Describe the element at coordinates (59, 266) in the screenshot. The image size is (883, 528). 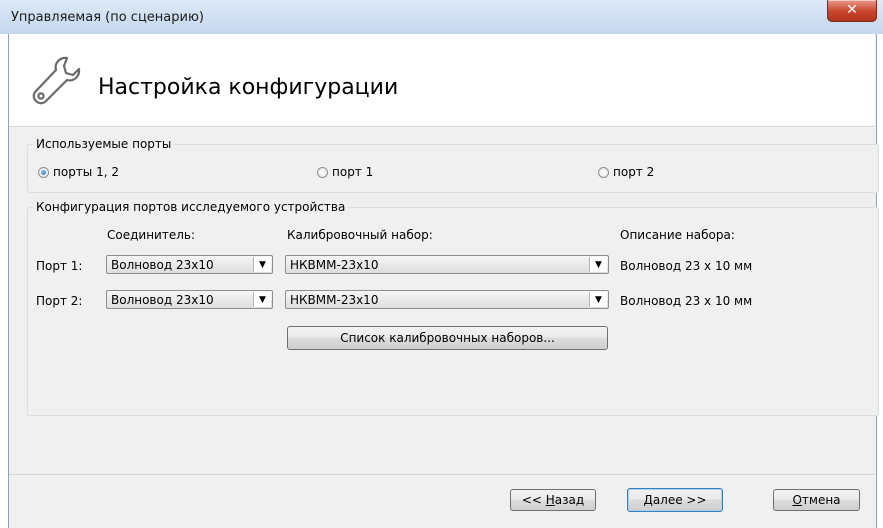
I see `port-1-label: Порт 1:` at that location.